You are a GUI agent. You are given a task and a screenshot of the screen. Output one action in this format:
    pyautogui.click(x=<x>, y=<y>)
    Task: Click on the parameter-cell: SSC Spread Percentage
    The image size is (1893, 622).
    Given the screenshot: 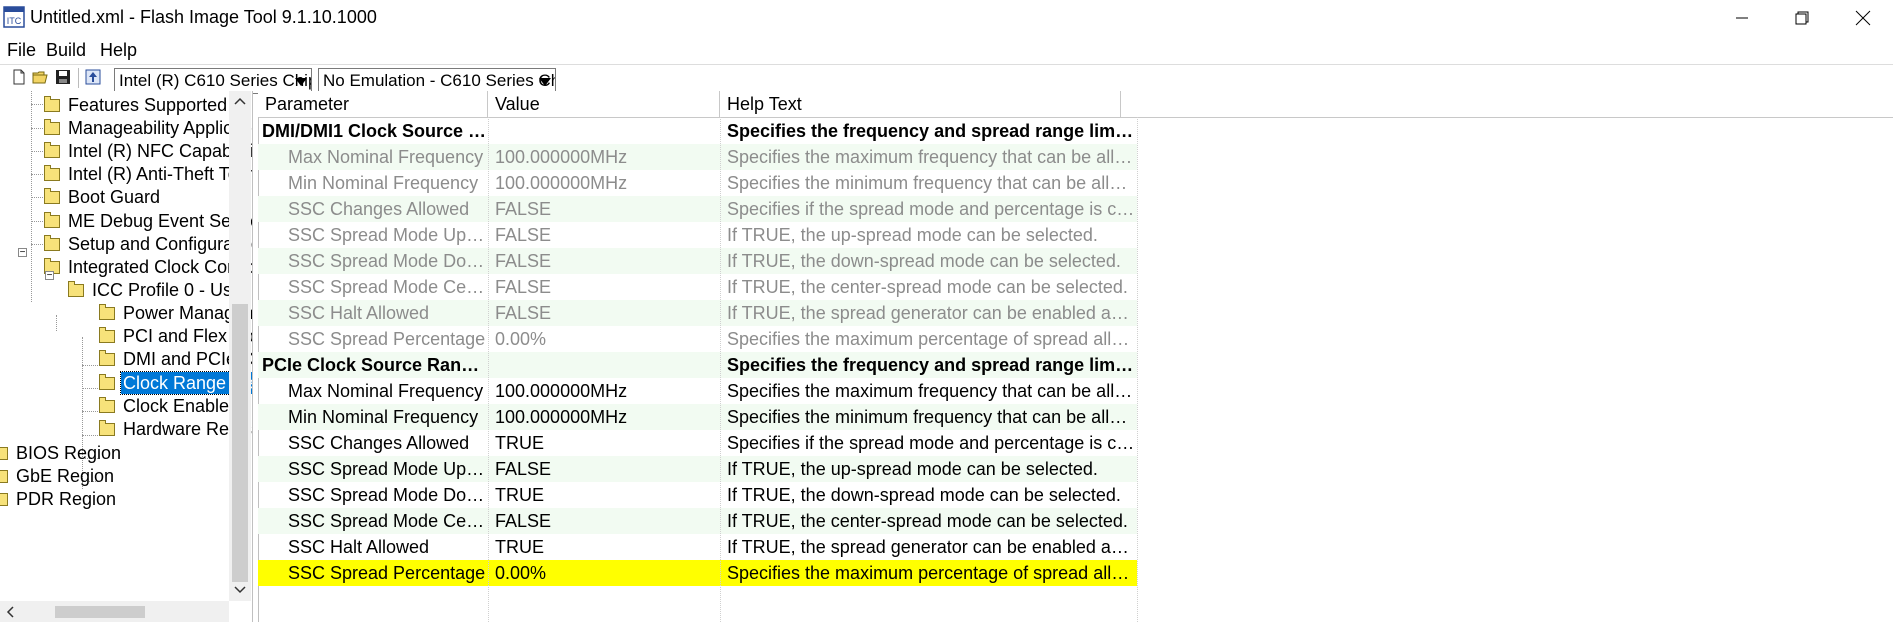 What is the action you would take?
    pyautogui.click(x=387, y=339)
    